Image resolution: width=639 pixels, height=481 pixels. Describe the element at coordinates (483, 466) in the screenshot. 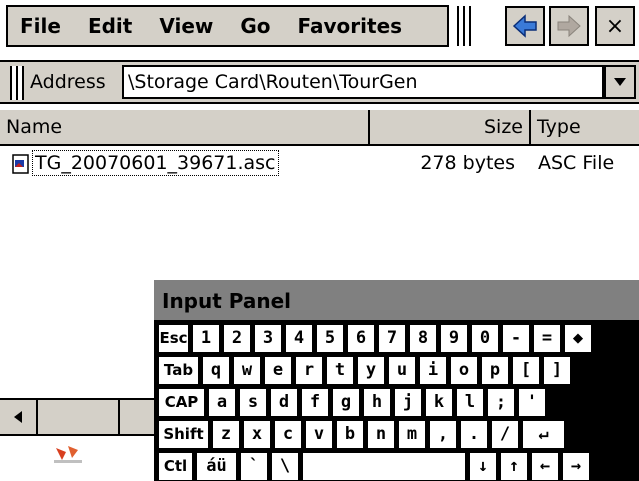

I see `key: ↓` at that location.